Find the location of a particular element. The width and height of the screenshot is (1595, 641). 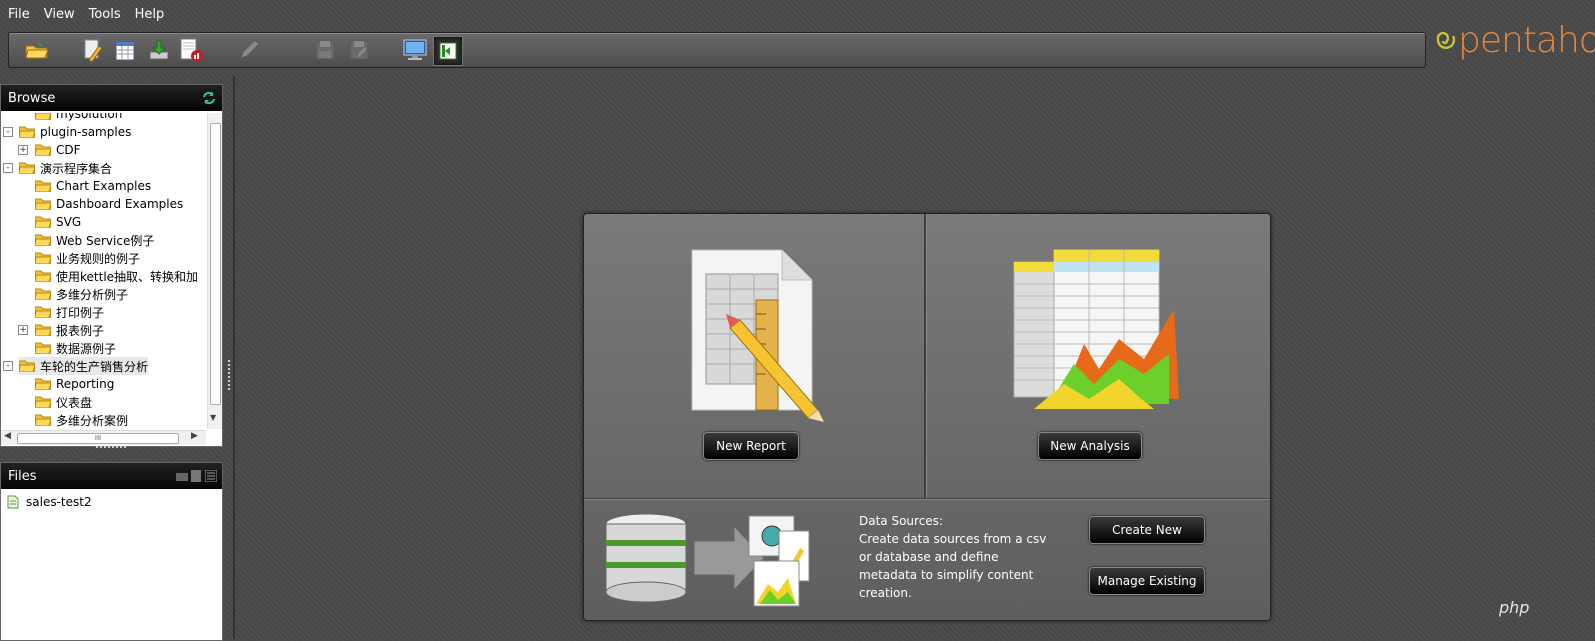

analysis-illustration-icon is located at coordinates (1094, 335).